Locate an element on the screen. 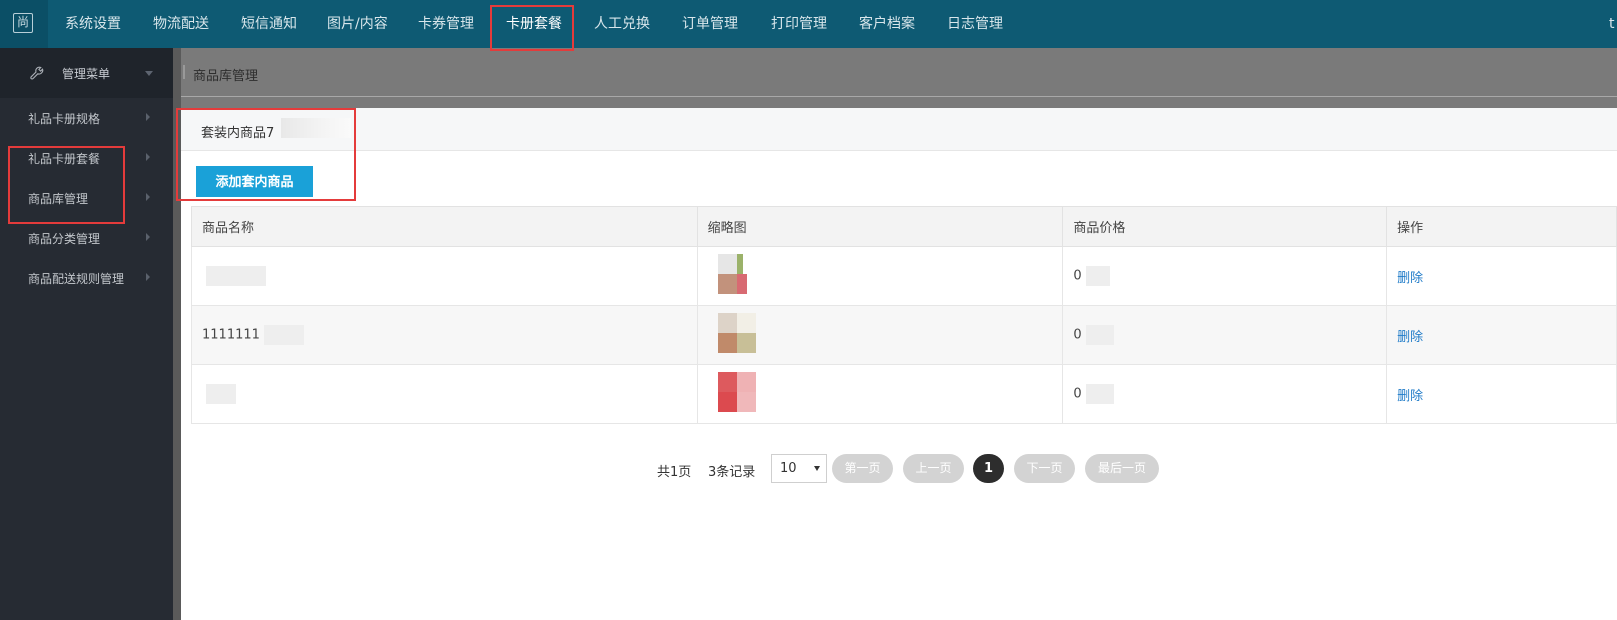  logo-icon: 尚 is located at coordinates (23, 23).